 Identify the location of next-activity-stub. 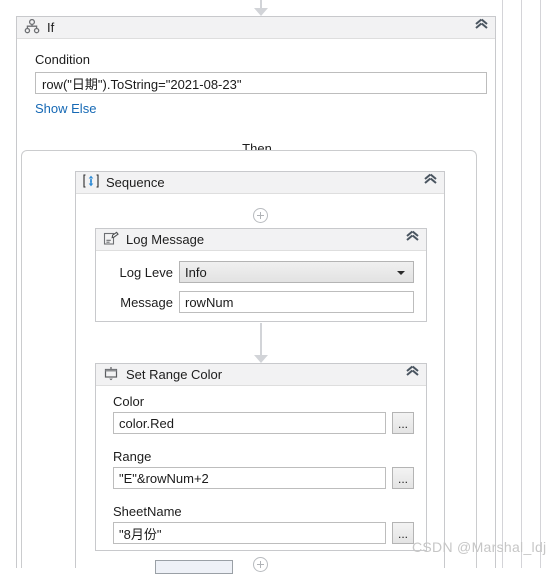
(194, 567).